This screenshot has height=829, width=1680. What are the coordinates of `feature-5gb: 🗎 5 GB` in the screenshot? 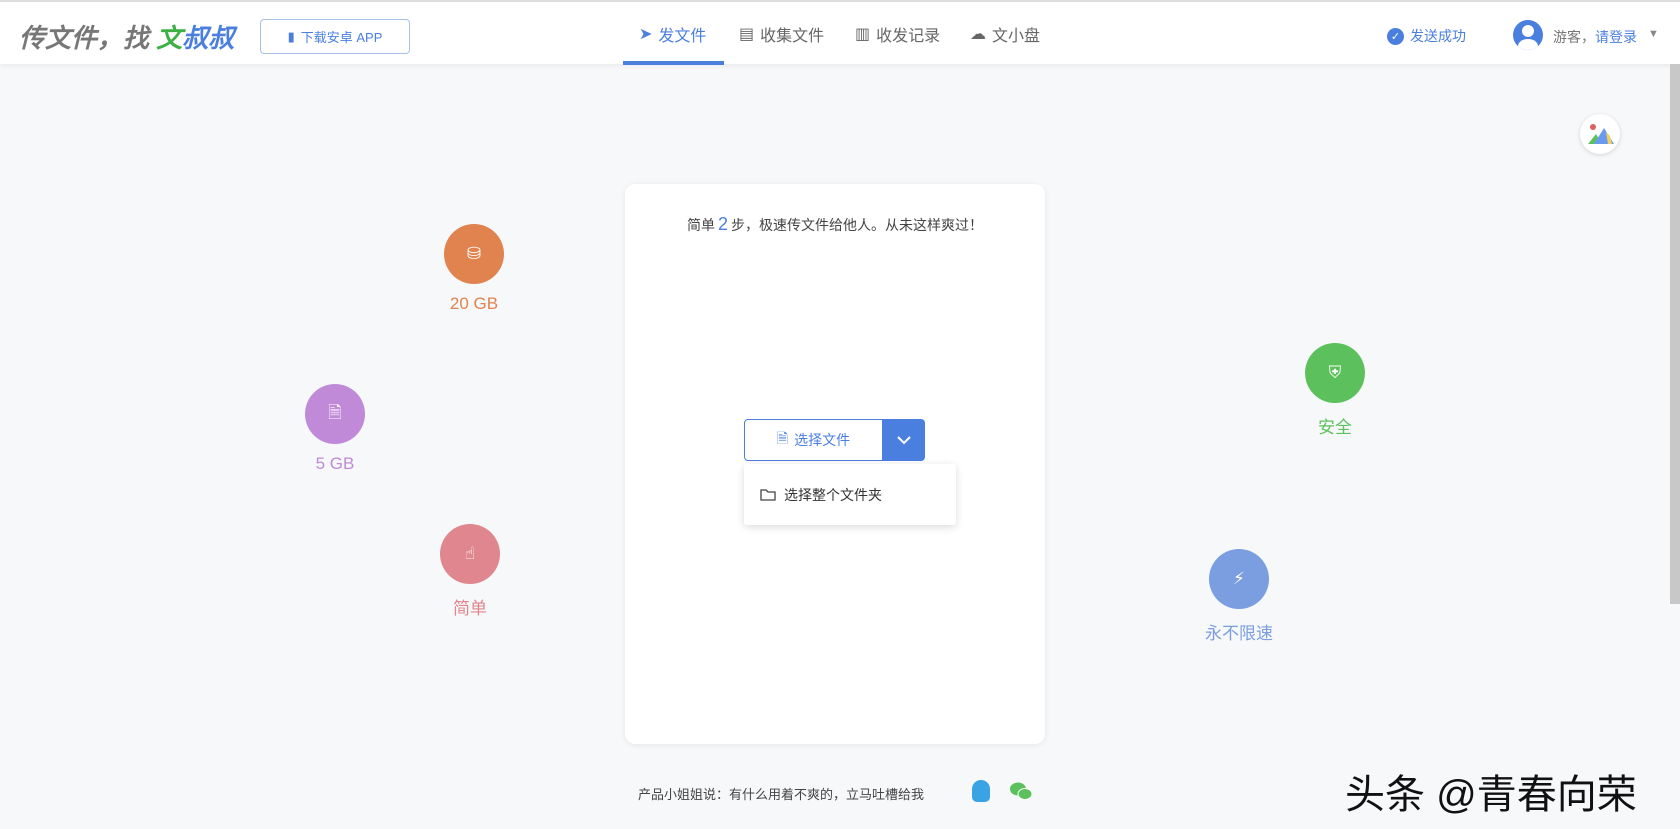 It's located at (335, 429).